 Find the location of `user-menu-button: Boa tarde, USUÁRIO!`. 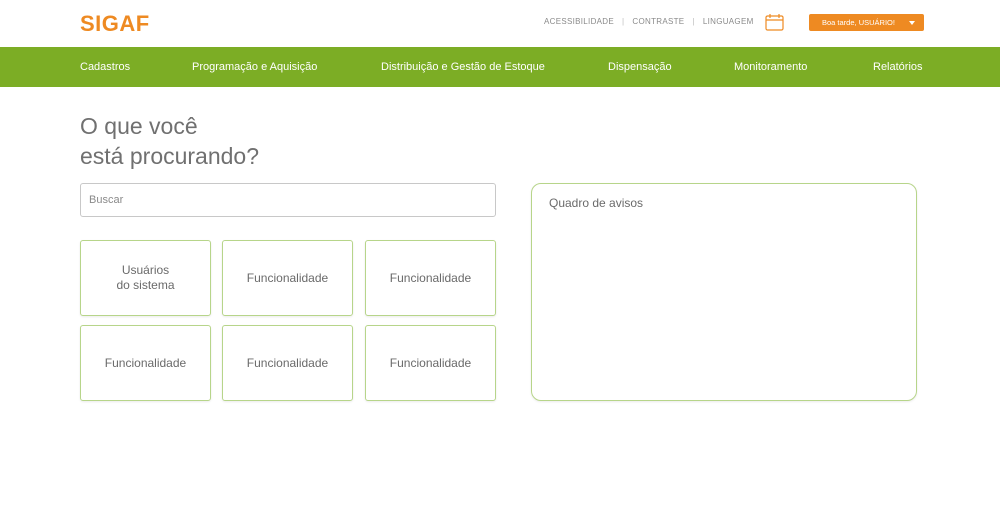

user-menu-button: Boa tarde, USUÁRIO! is located at coordinates (866, 22).